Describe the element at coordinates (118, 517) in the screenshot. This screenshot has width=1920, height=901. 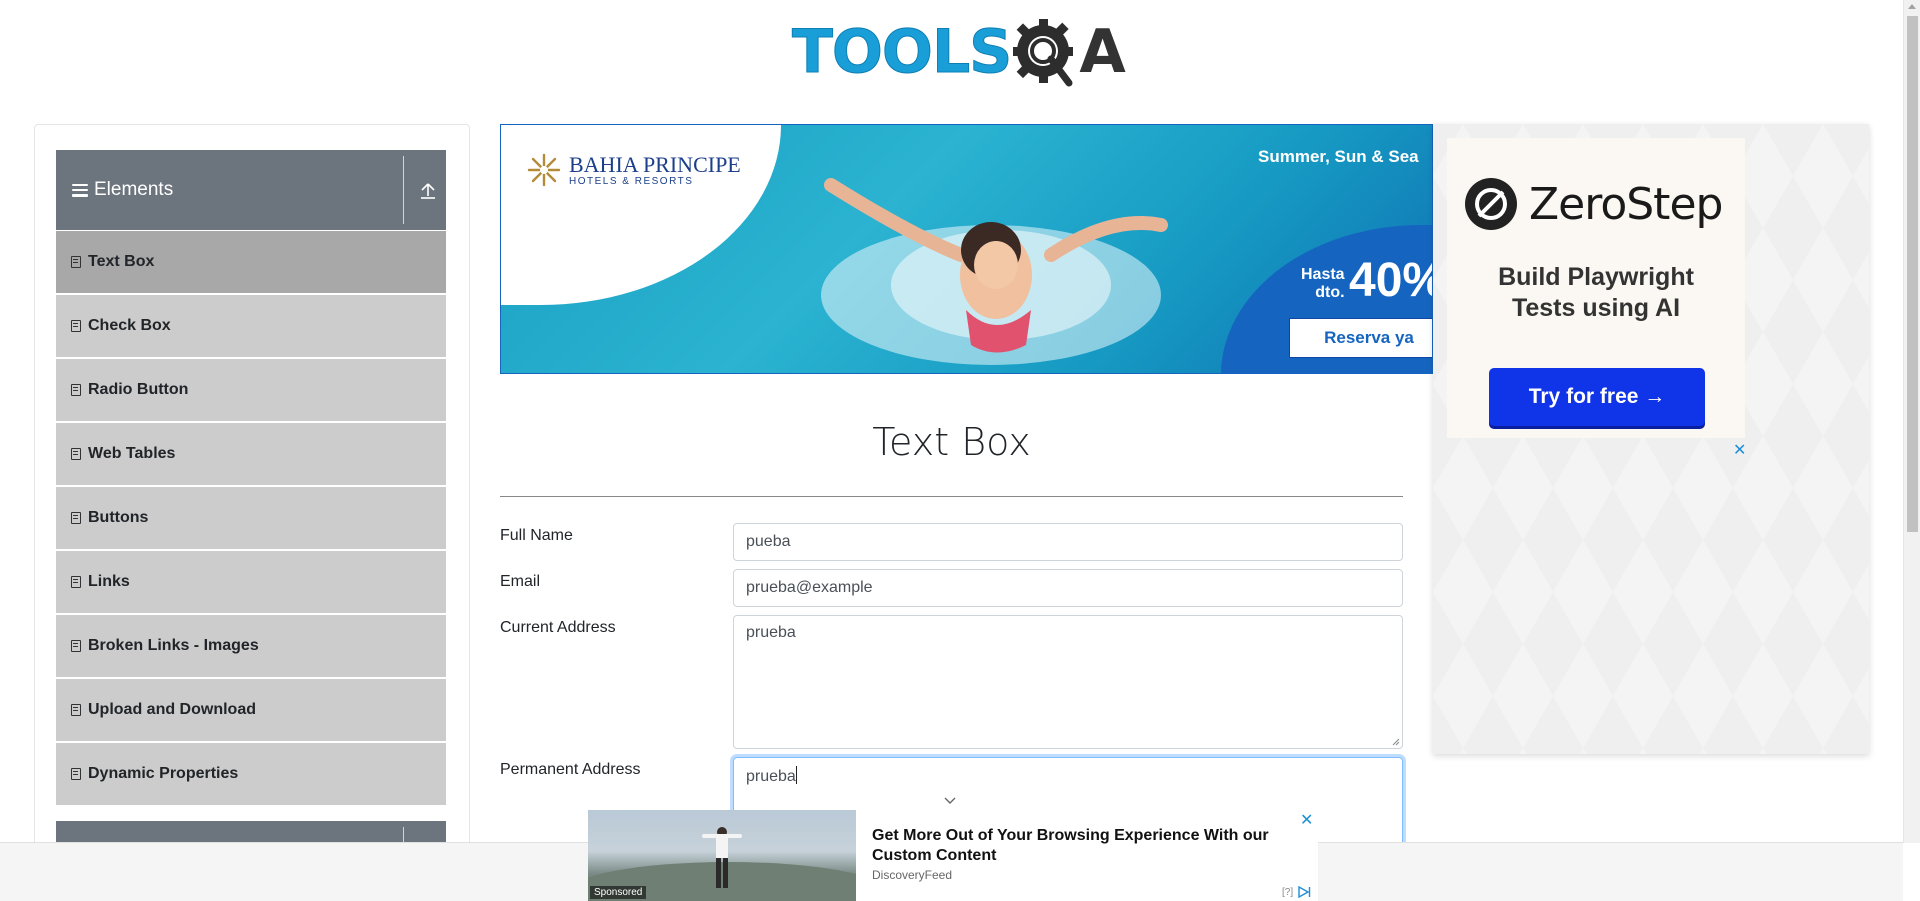
I see `sidebar-item-label: Buttons` at that location.